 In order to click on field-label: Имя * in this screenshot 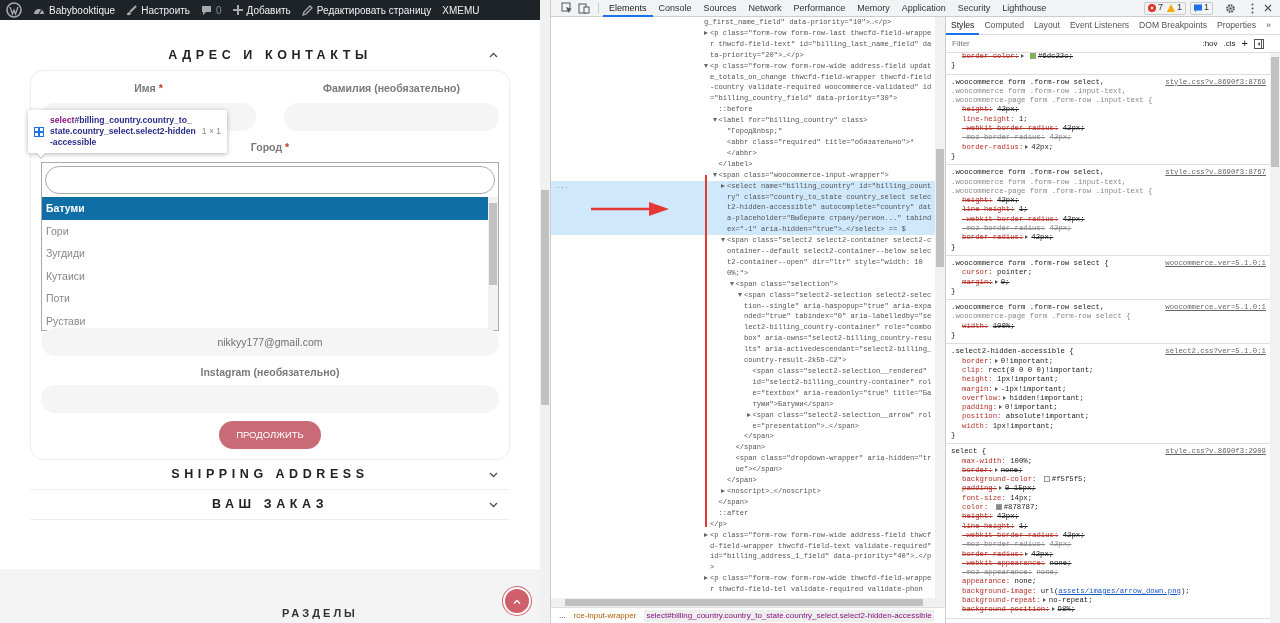, I will do `click(148, 88)`.